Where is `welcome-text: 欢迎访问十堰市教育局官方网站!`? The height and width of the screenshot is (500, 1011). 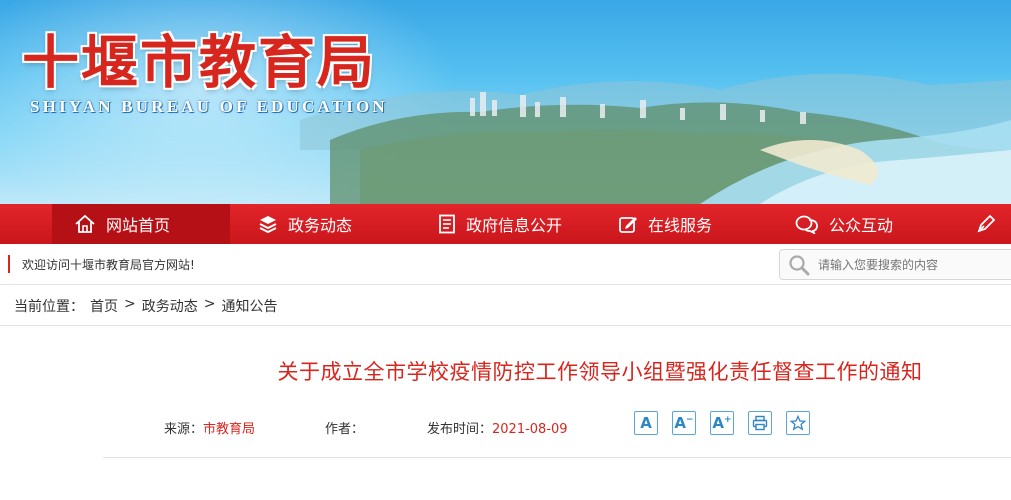
welcome-text: 欢迎访问十堰市教育局官方网站! is located at coordinates (108, 265).